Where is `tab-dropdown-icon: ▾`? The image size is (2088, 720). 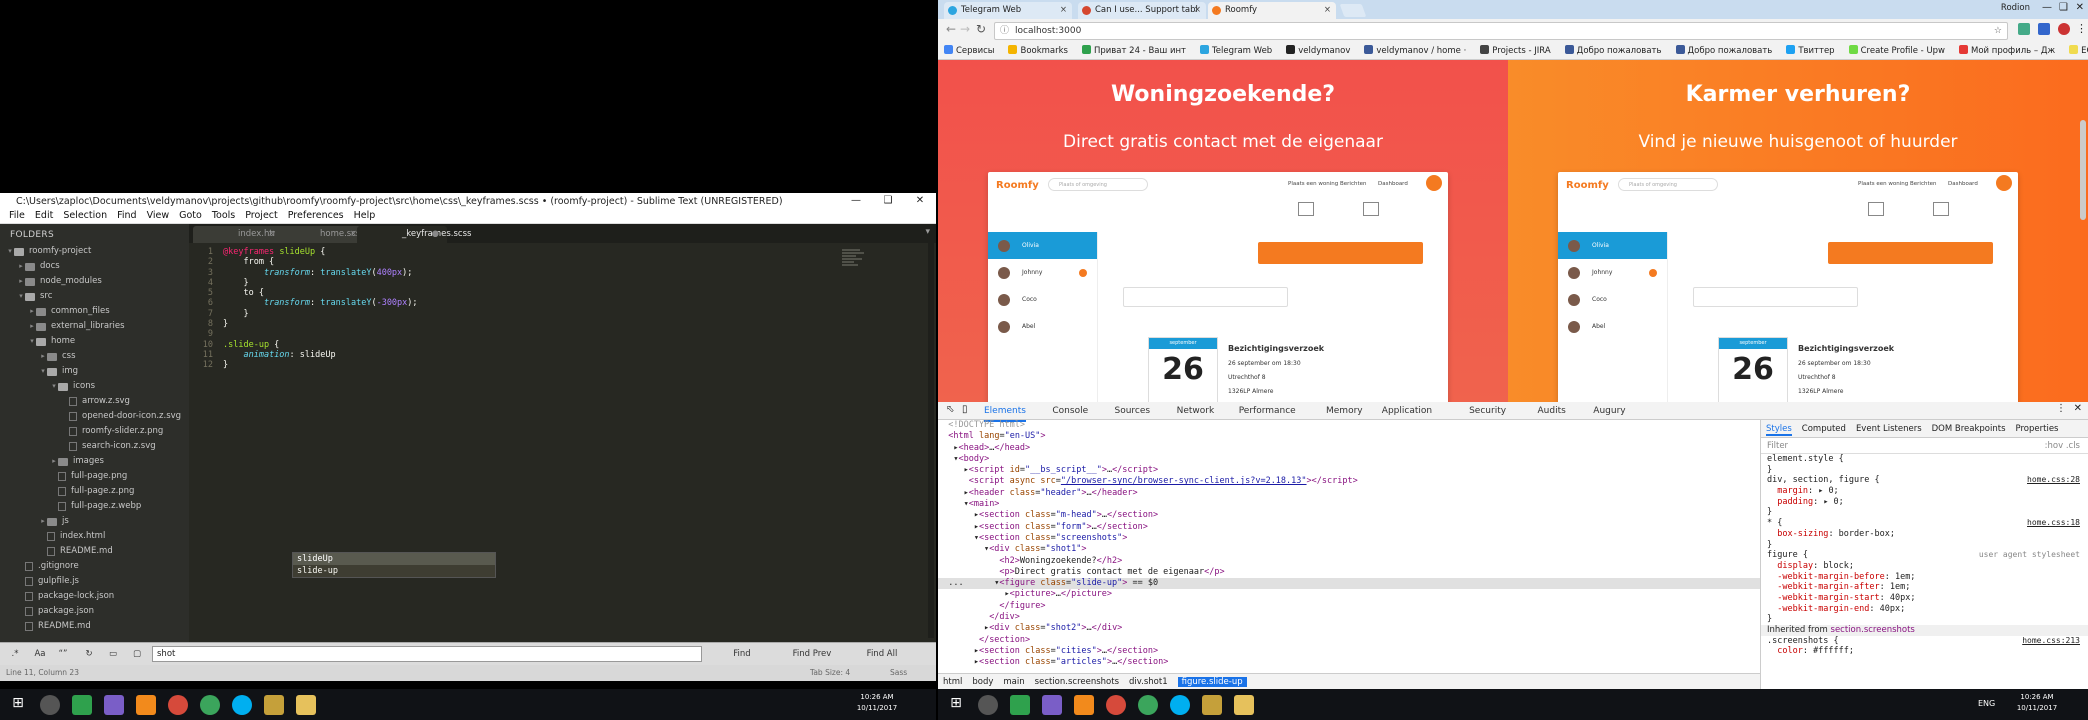 tab-dropdown-icon: ▾ is located at coordinates (927, 232).